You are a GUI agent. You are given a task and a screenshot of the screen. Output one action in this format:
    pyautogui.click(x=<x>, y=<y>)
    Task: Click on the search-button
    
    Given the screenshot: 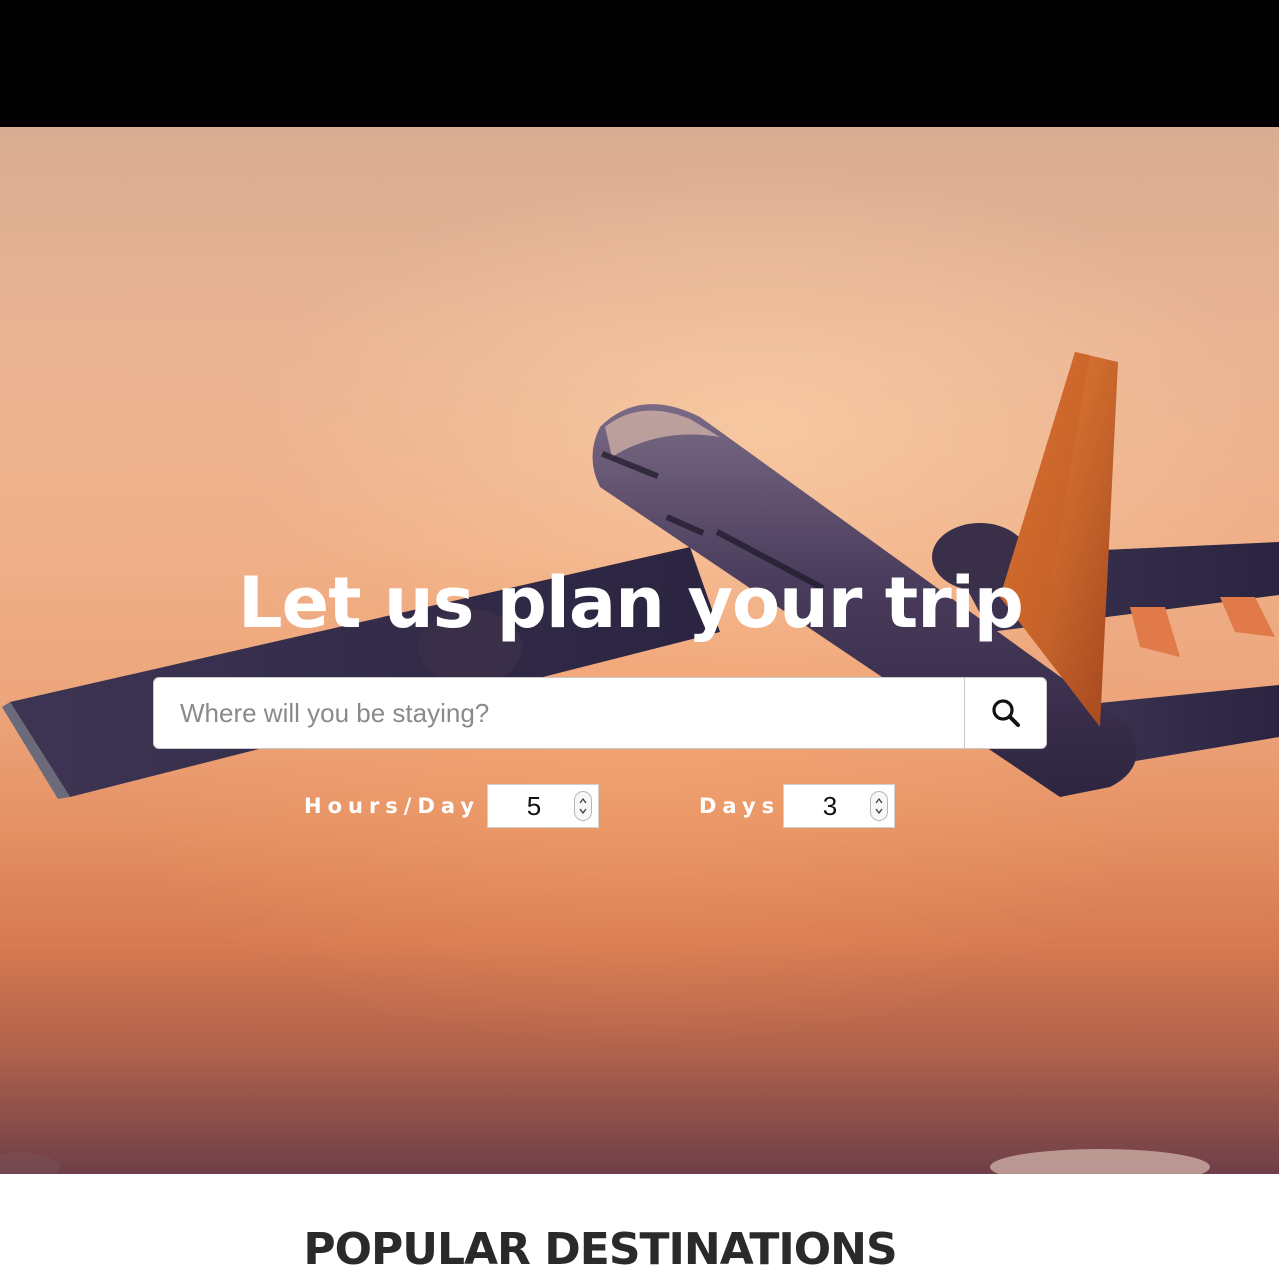 What is the action you would take?
    pyautogui.click(x=1005, y=713)
    